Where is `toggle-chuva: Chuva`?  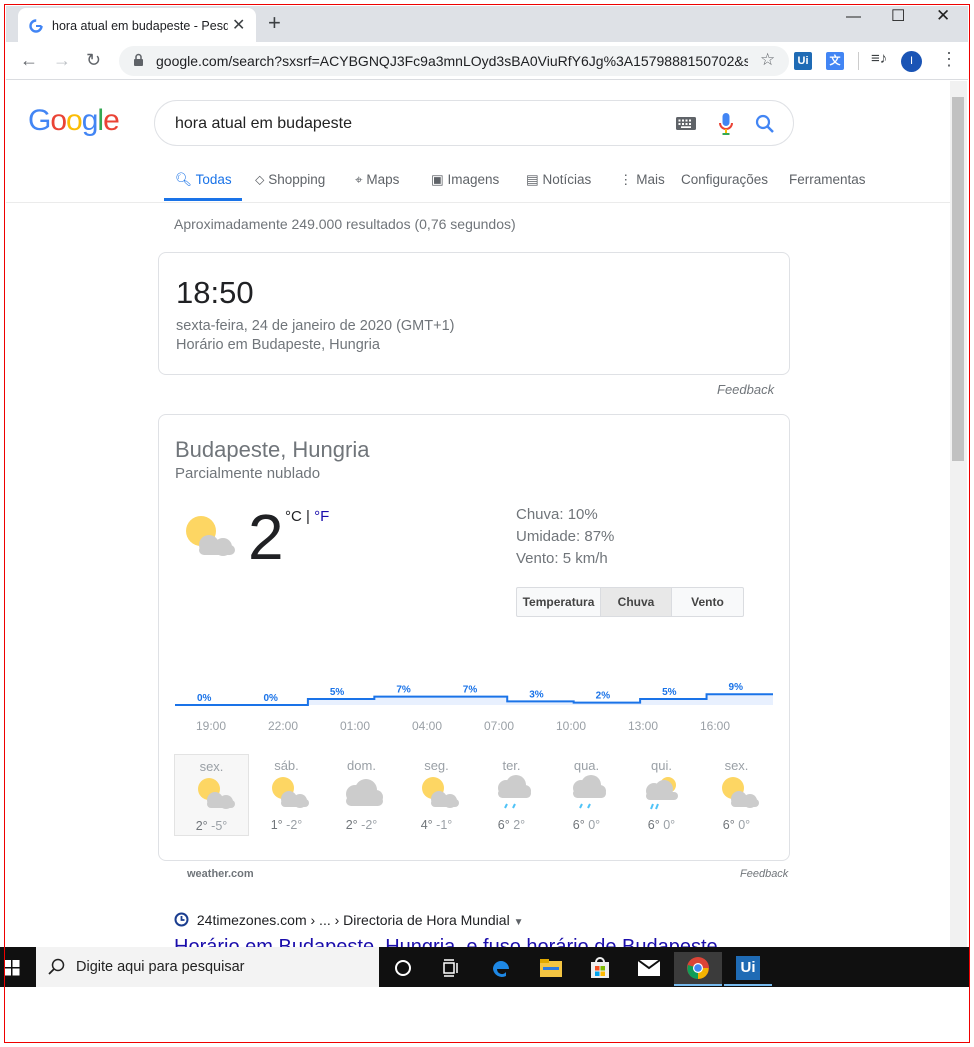
toggle-chuva: Chuva is located at coordinates (636, 602).